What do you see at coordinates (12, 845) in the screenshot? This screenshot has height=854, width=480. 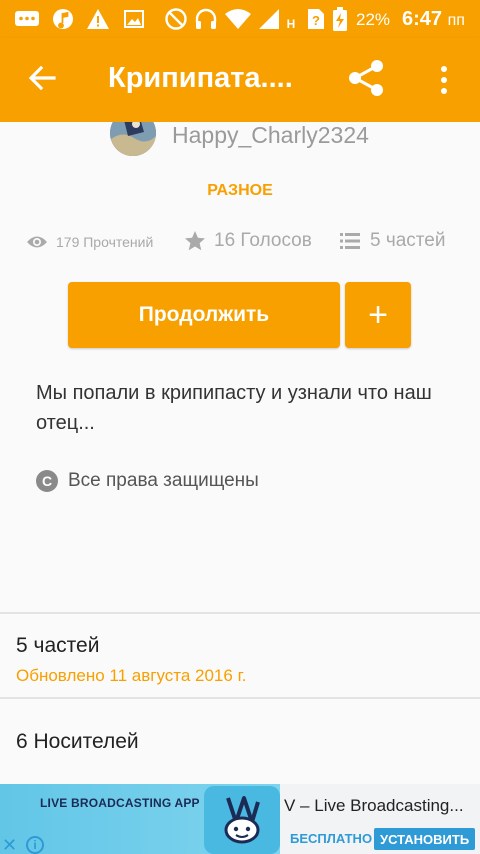 I see `ad-close-icon: ✕` at bounding box center [12, 845].